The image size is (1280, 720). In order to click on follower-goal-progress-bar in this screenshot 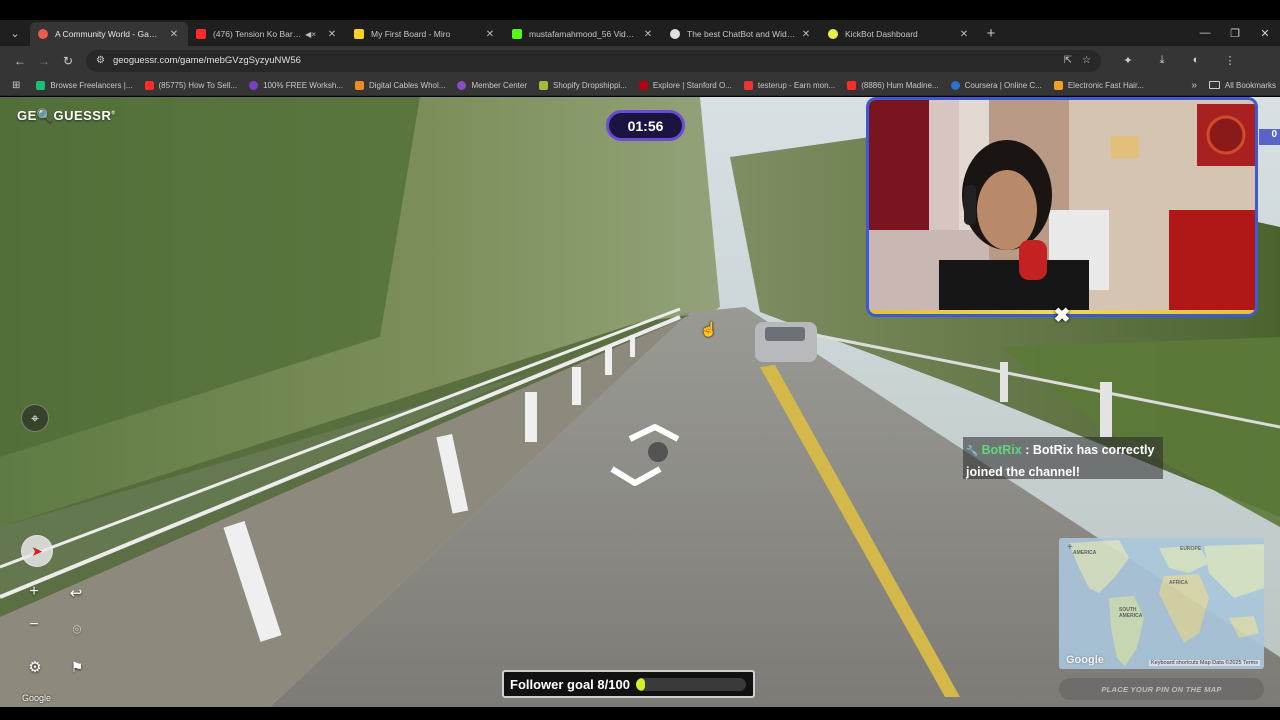, I will do `click(690, 684)`.